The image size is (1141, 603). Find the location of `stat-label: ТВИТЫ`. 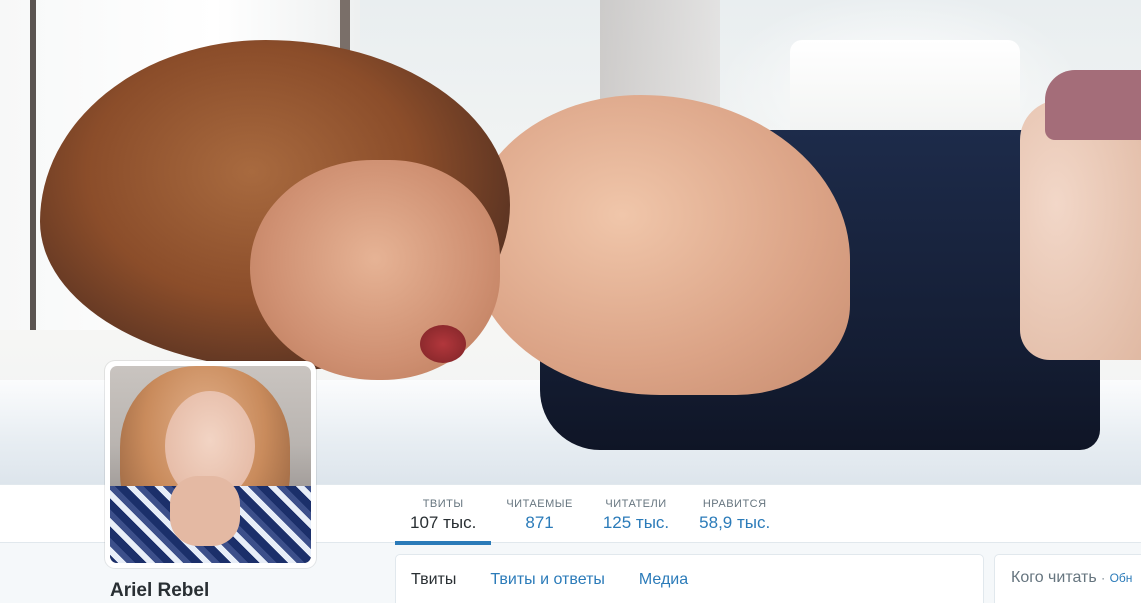

stat-label: ТВИТЫ is located at coordinates (443, 504).